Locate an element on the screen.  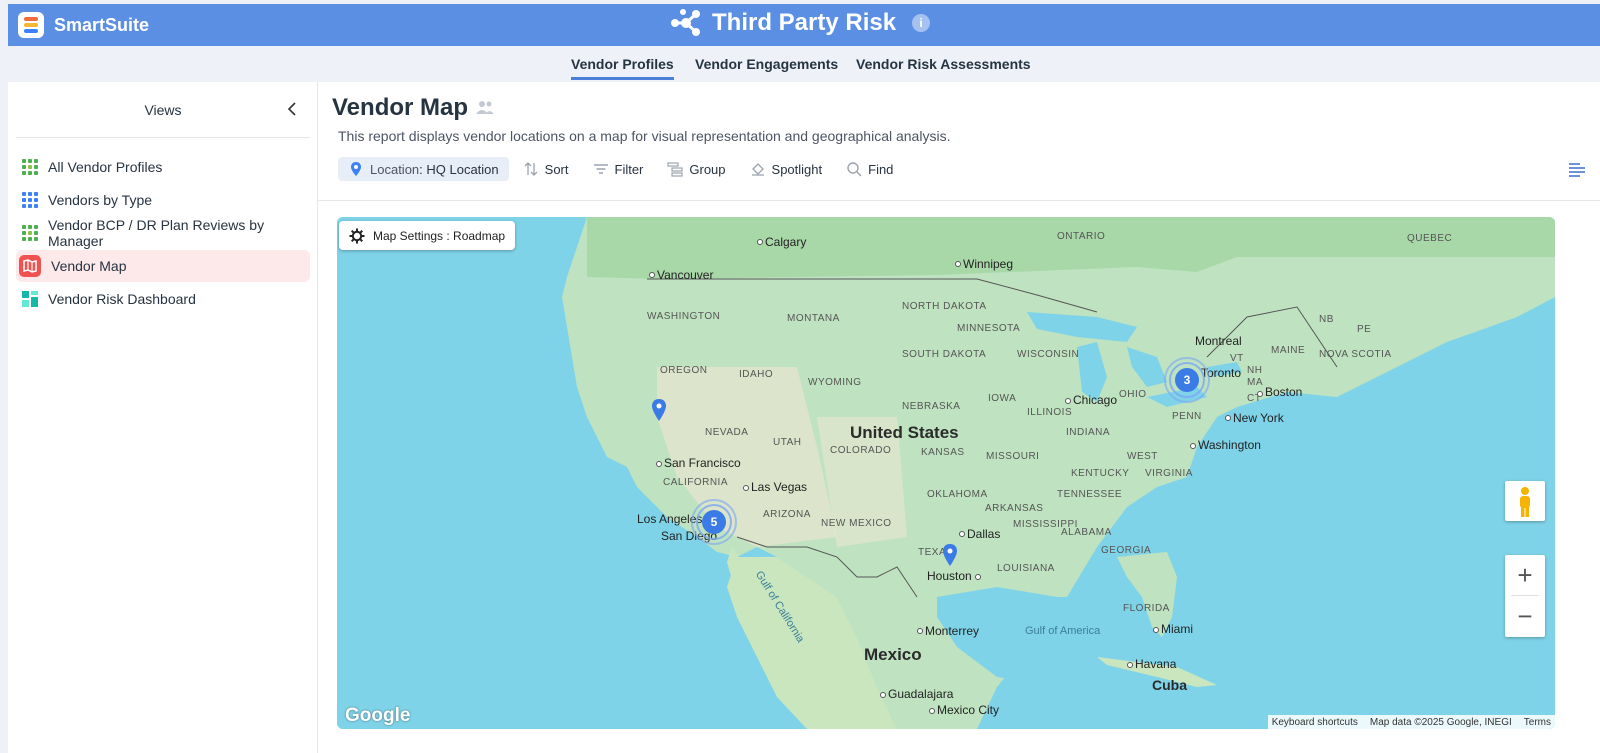
map-label-state: GEORGIA is located at coordinates (1126, 550).